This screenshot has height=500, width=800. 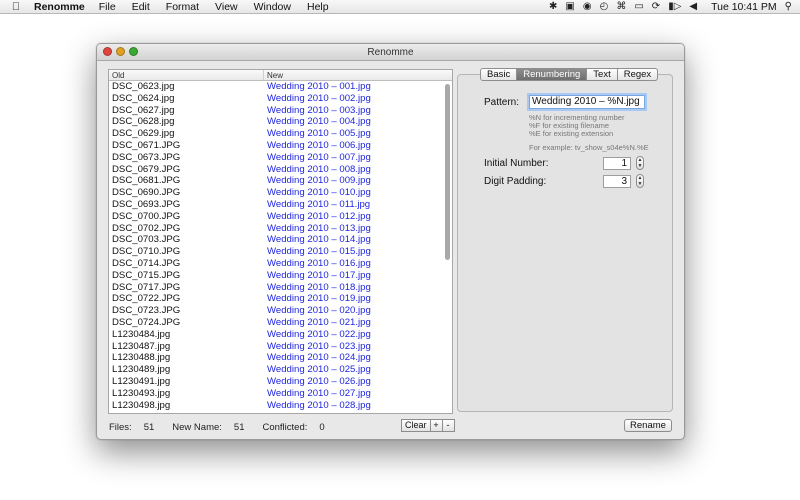 I want to click on old-filename-cell: DSC_0673.JPG, so click(x=146, y=157).